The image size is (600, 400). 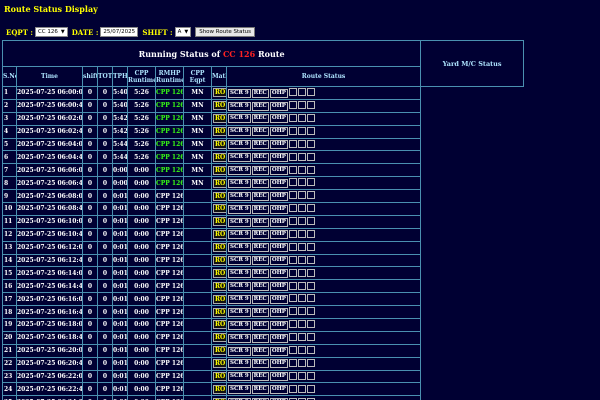 What do you see at coordinates (183, 32) in the screenshot?
I see `shift-select: A ▼` at bounding box center [183, 32].